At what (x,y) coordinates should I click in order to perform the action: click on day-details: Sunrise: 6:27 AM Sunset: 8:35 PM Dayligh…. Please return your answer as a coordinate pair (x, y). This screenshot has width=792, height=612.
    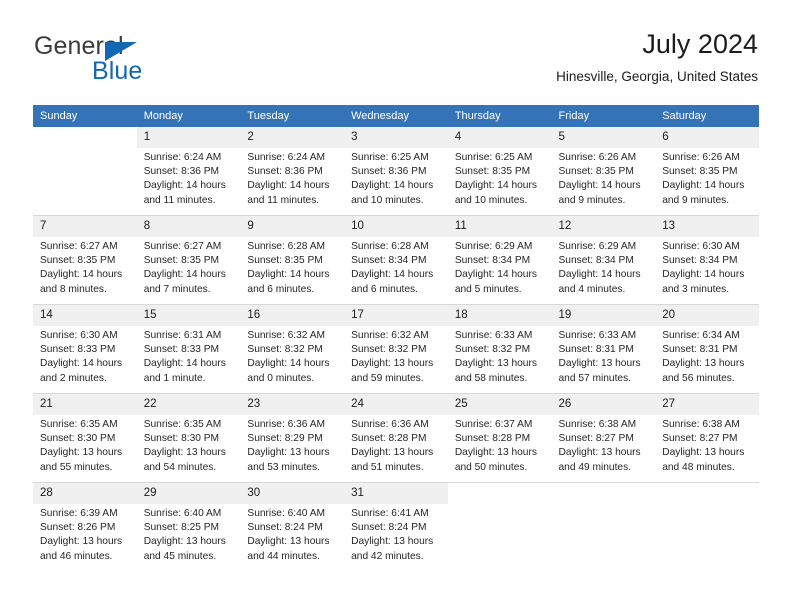
    Looking at the image, I should click on (189, 267).